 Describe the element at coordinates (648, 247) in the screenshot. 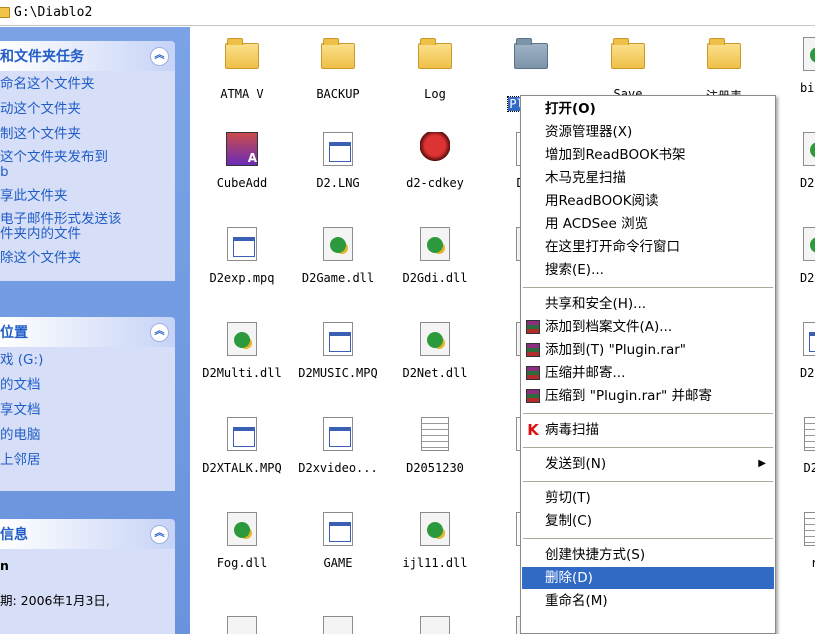

I see `menu-item: 在这里打开命令行窗口` at that location.